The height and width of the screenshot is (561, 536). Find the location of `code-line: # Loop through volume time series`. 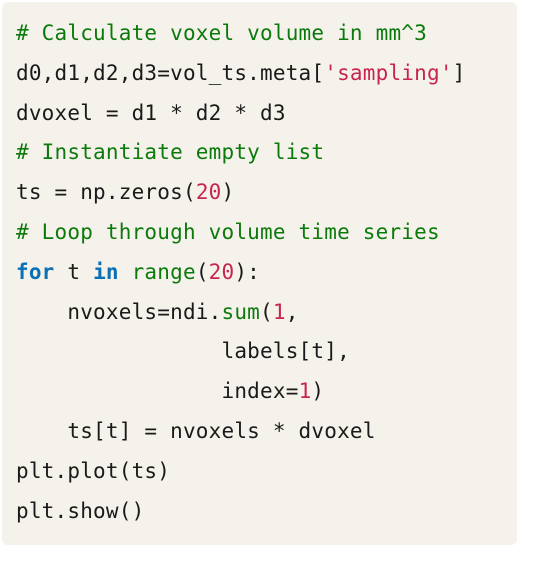

code-line: # Loop through volume time series is located at coordinates (266, 233).